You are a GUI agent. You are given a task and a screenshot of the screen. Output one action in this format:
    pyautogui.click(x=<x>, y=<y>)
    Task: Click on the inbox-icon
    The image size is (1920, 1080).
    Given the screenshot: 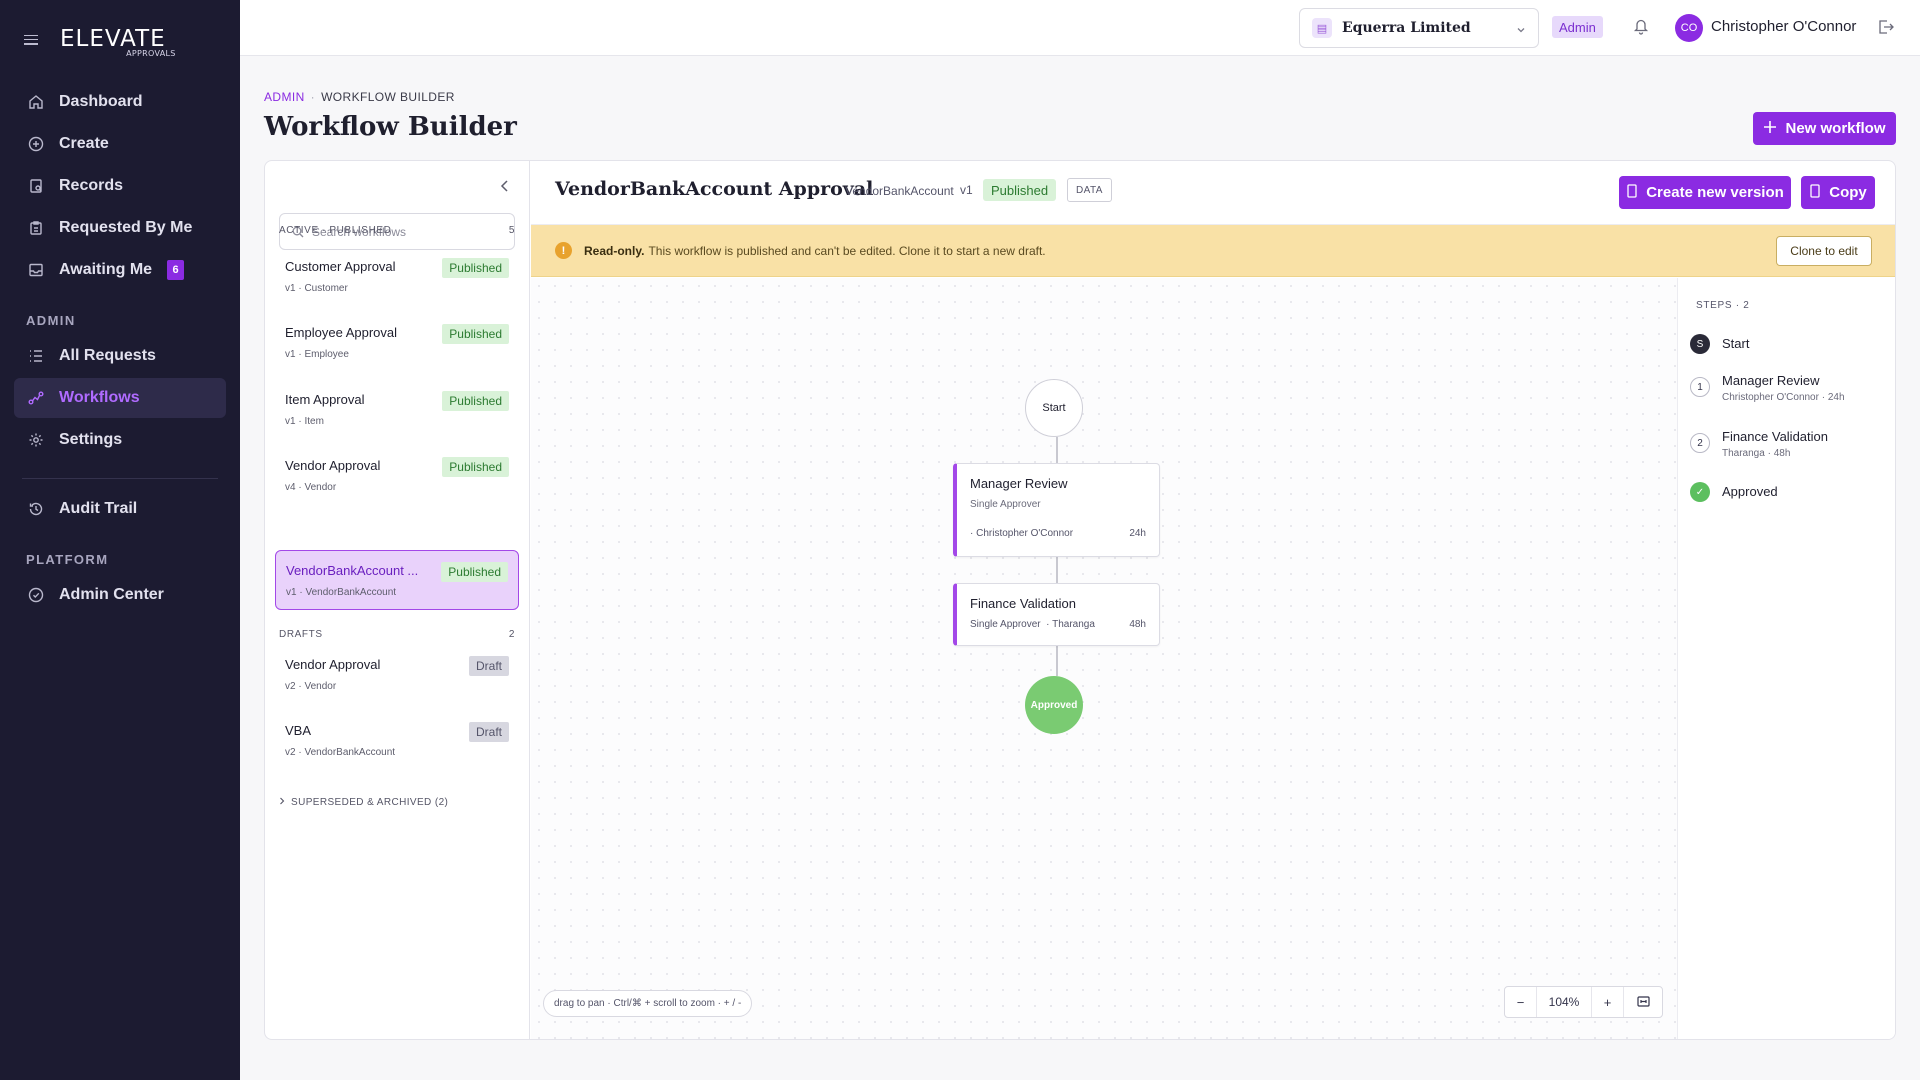 What is the action you would take?
    pyautogui.click(x=36, y=270)
    